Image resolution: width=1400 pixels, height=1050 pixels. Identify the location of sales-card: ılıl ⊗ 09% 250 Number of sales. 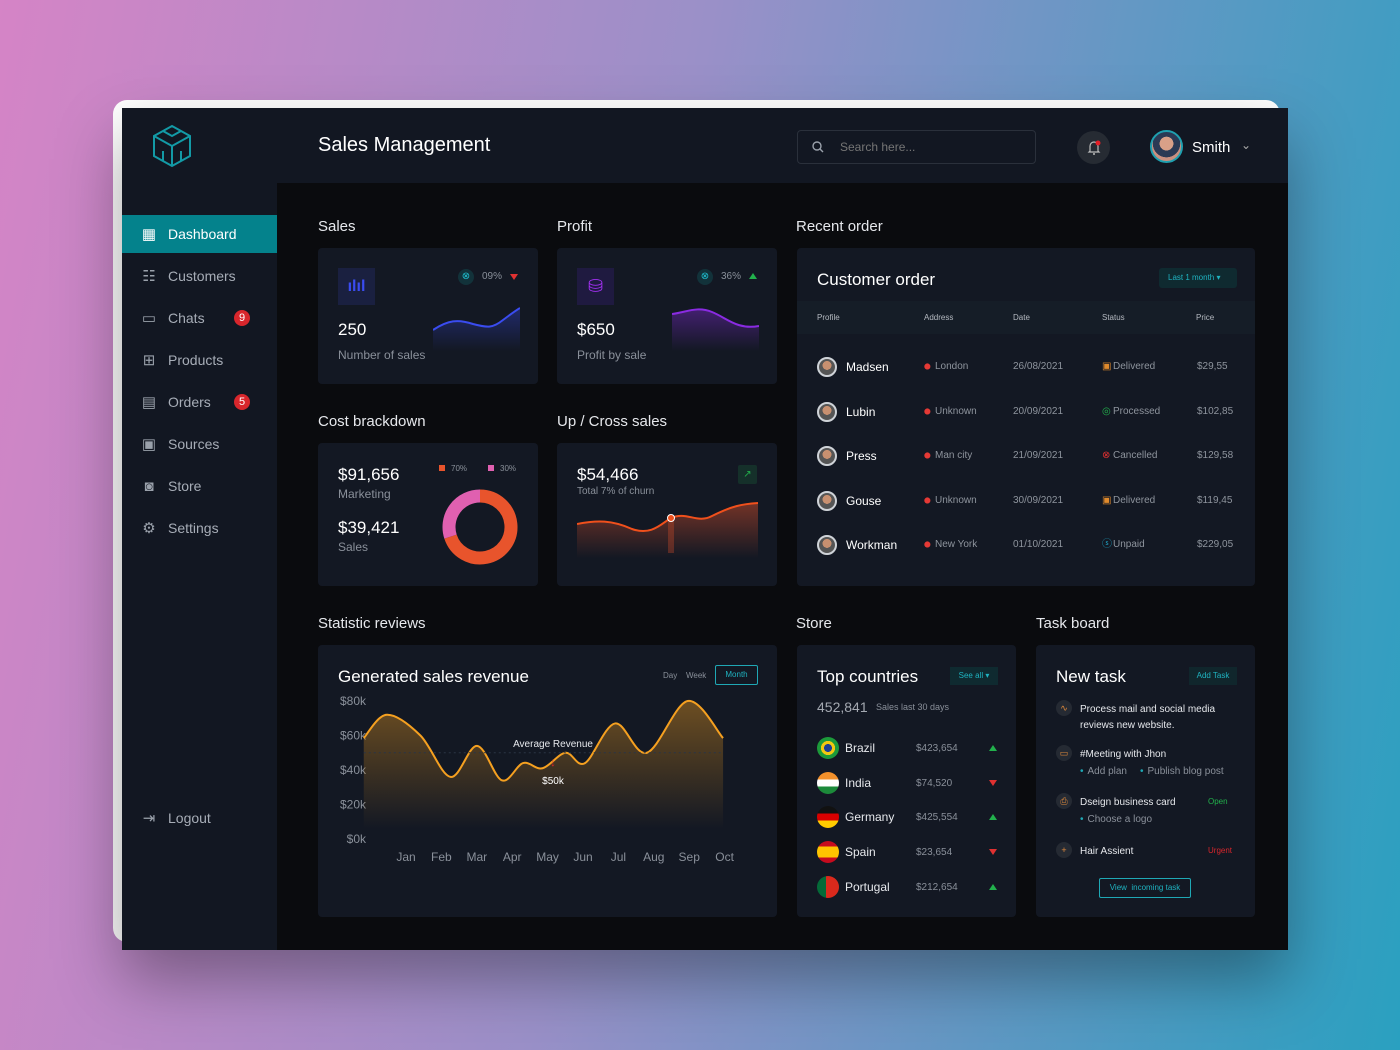
(428, 316).